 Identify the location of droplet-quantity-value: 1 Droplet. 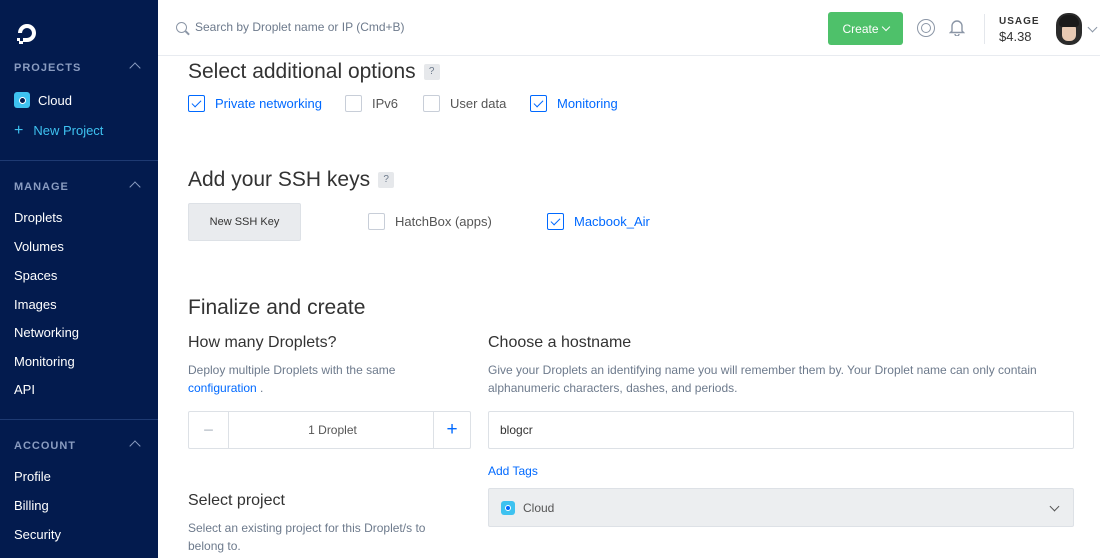
(332, 430).